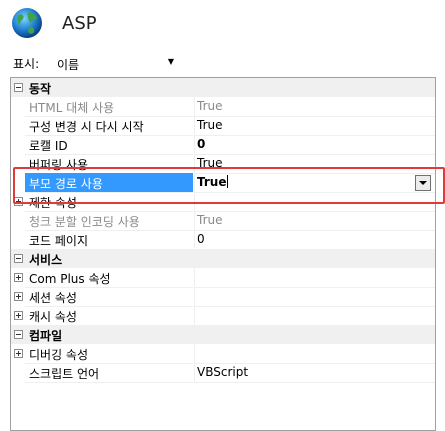  What do you see at coordinates (40, 89) in the screenshot?
I see `category-label: 동작` at bounding box center [40, 89].